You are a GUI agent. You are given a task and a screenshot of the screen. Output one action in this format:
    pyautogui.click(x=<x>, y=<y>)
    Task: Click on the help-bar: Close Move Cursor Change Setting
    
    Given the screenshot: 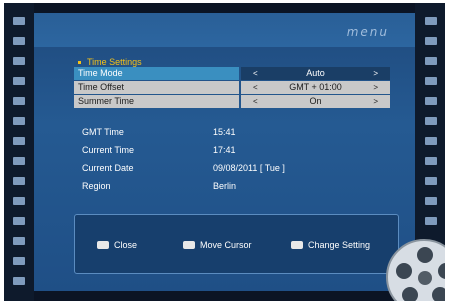 What is the action you would take?
    pyautogui.click(x=236, y=244)
    